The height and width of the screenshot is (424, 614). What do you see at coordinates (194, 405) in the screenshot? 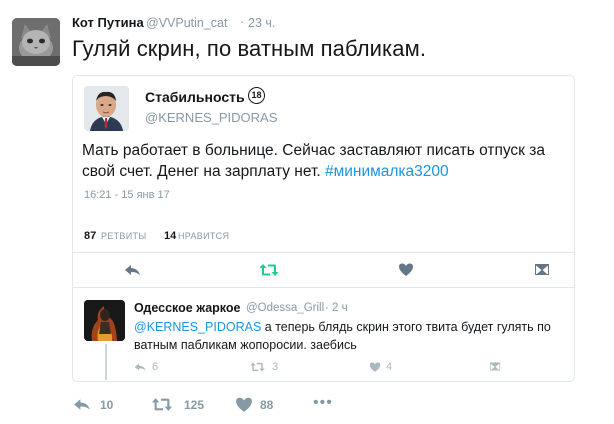
I see `retweet-count: 125` at bounding box center [194, 405].